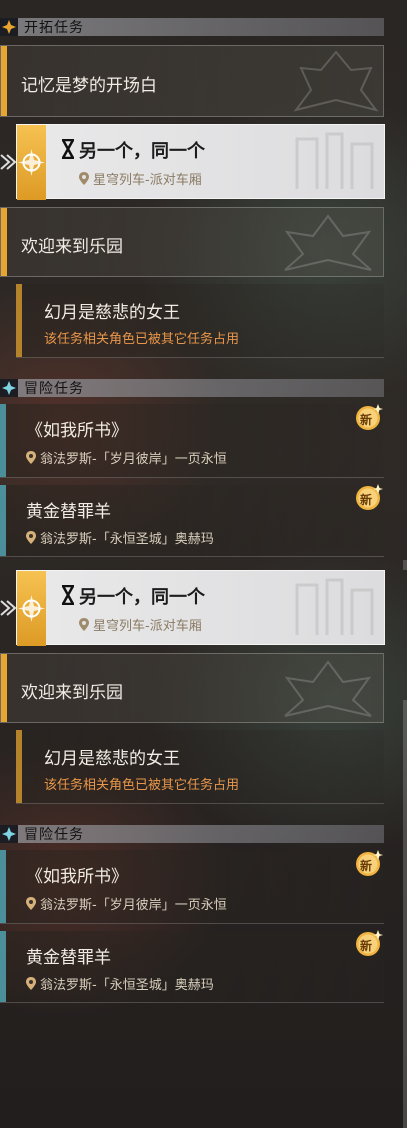  Describe the element at coordinates (405, 914) in the screenshot. I see `scrollbar-track` at that location.